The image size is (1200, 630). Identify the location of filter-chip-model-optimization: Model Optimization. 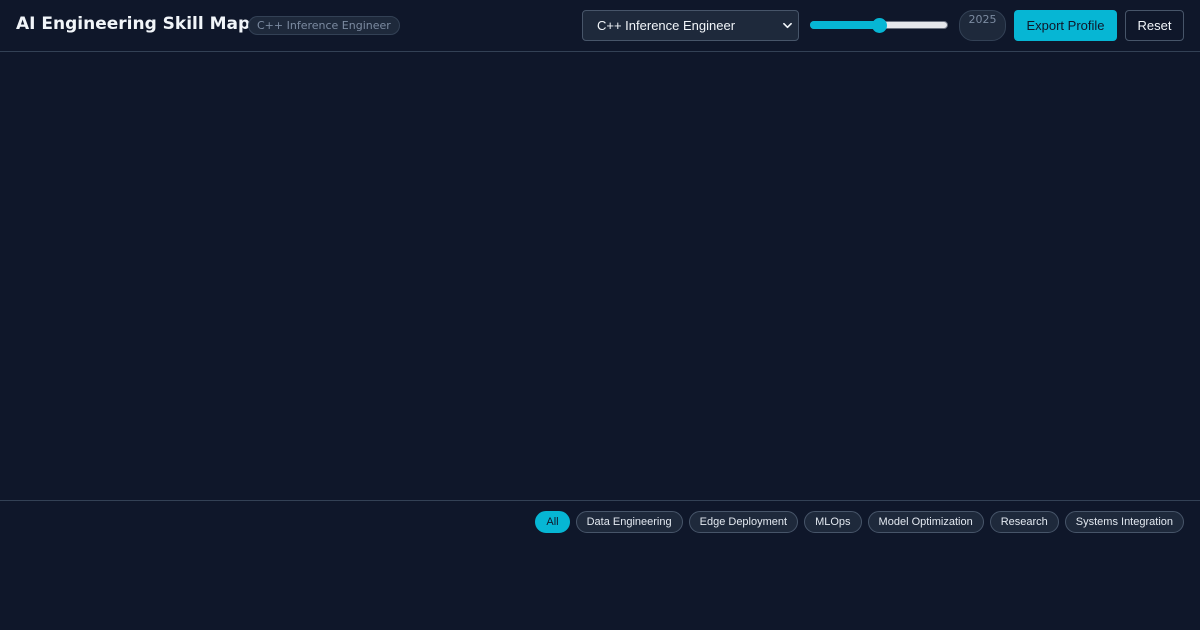
(925, 522).